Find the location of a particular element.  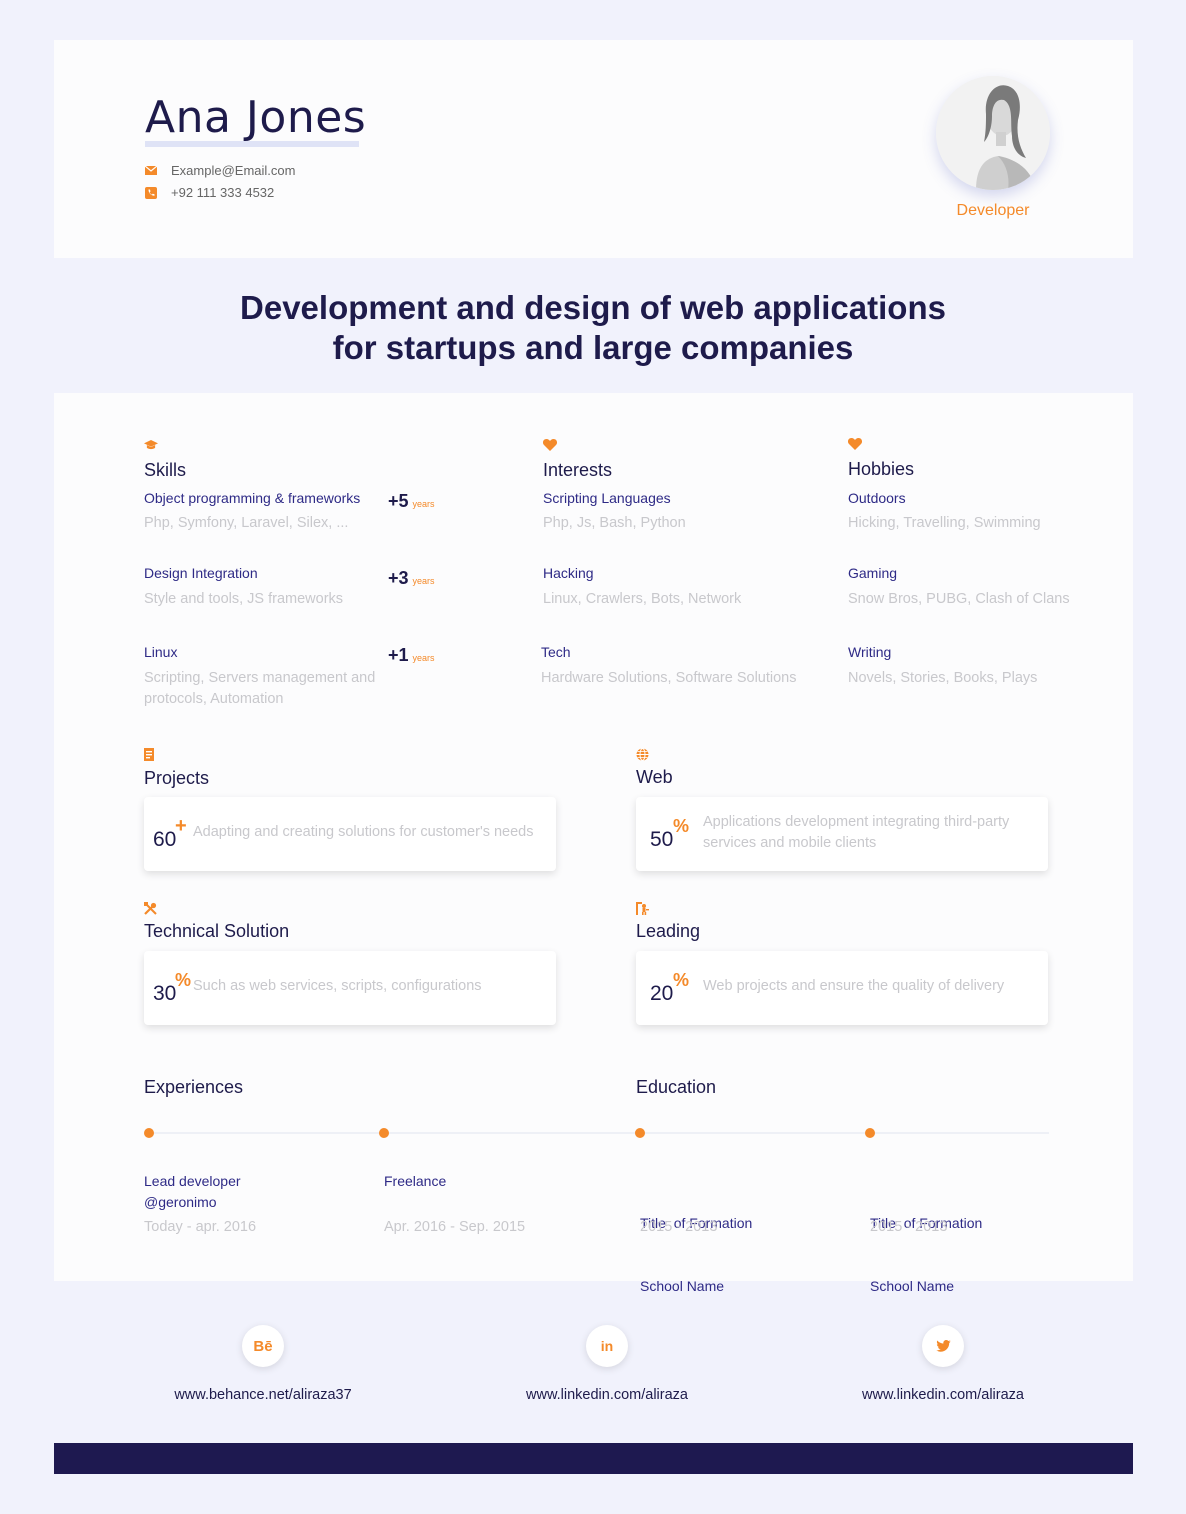

leading-section: Leading is located at coordinates (668, 922).